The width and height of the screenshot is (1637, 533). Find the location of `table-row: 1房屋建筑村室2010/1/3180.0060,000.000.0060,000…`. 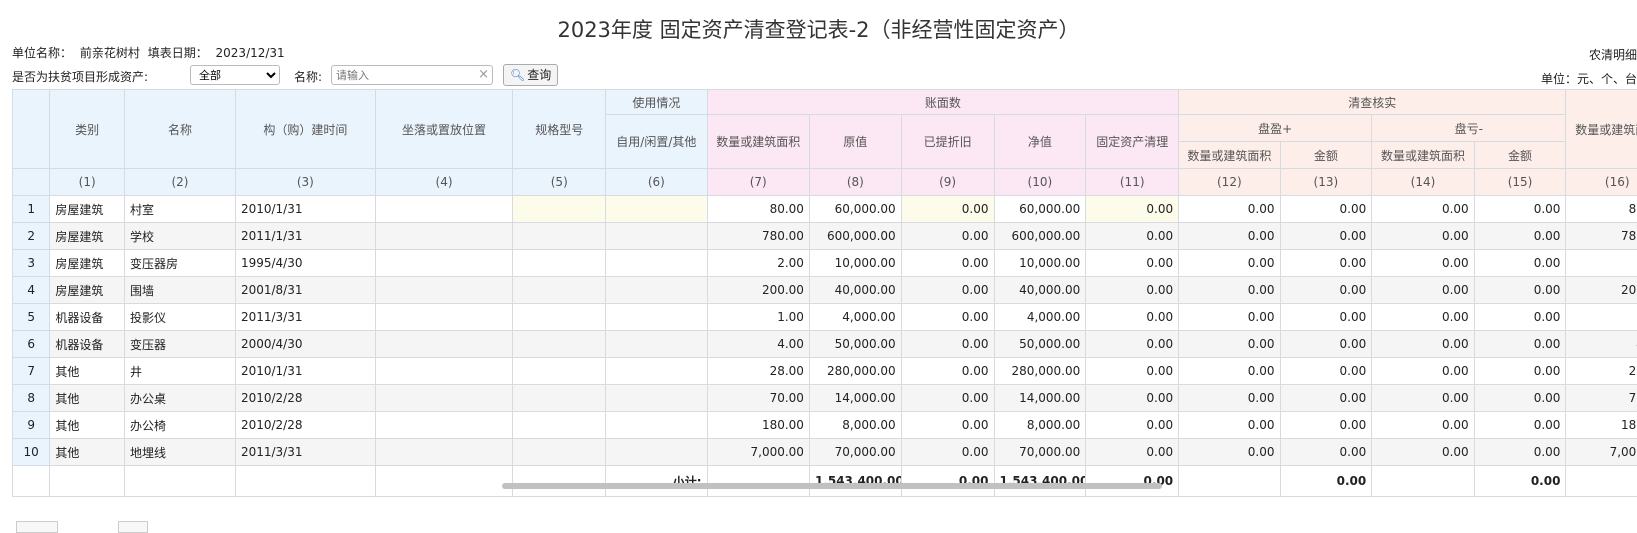

table-row: 1房屋建筑村室2010/1/3180.0060,000.000.0060,000… is located at coordinates (825, 209).